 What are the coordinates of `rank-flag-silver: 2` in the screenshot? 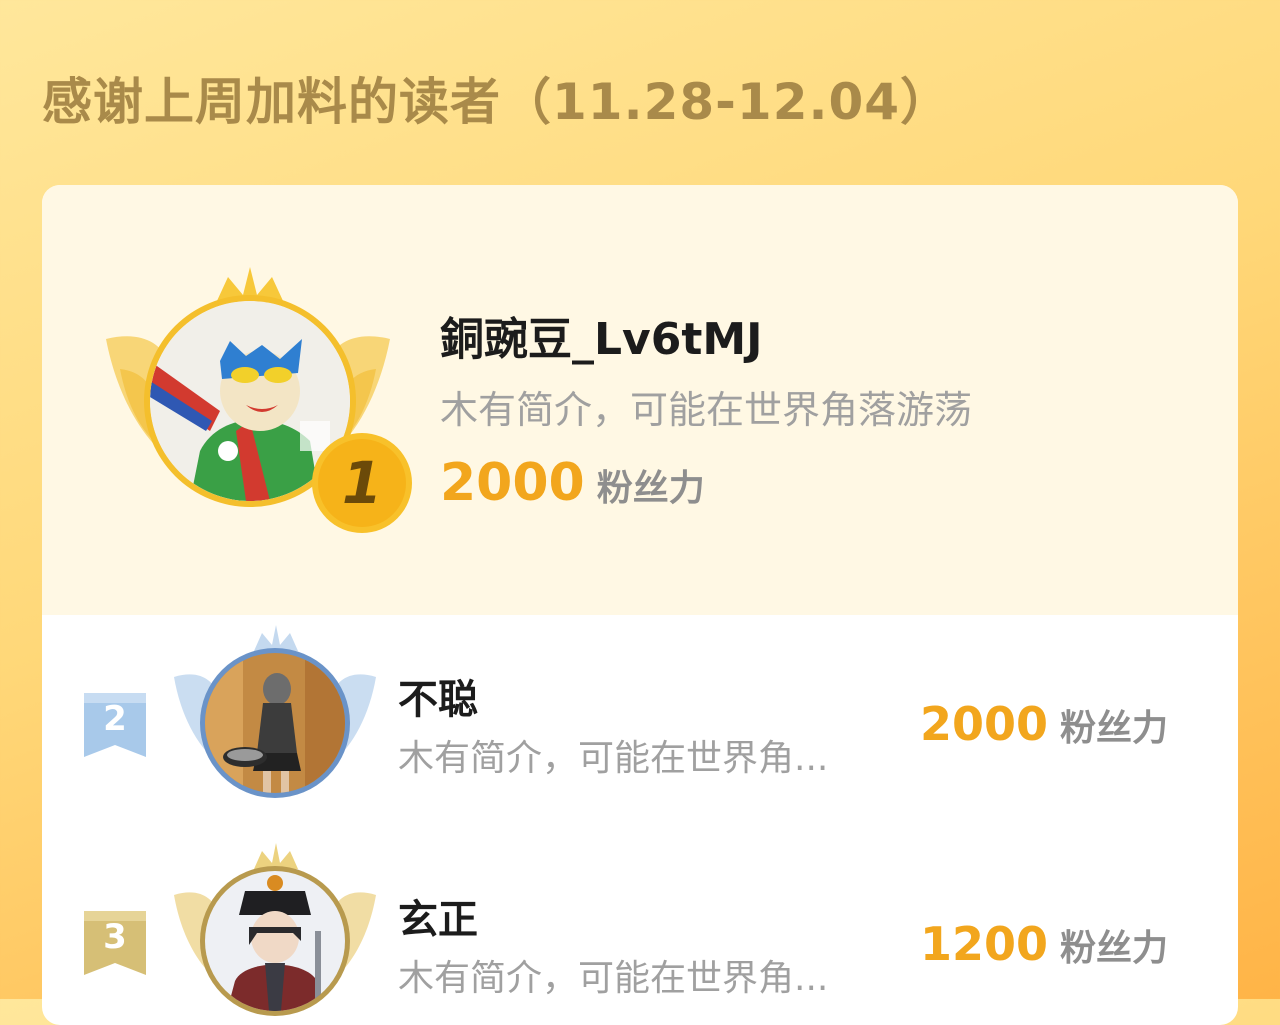 It's located at (115, 725).